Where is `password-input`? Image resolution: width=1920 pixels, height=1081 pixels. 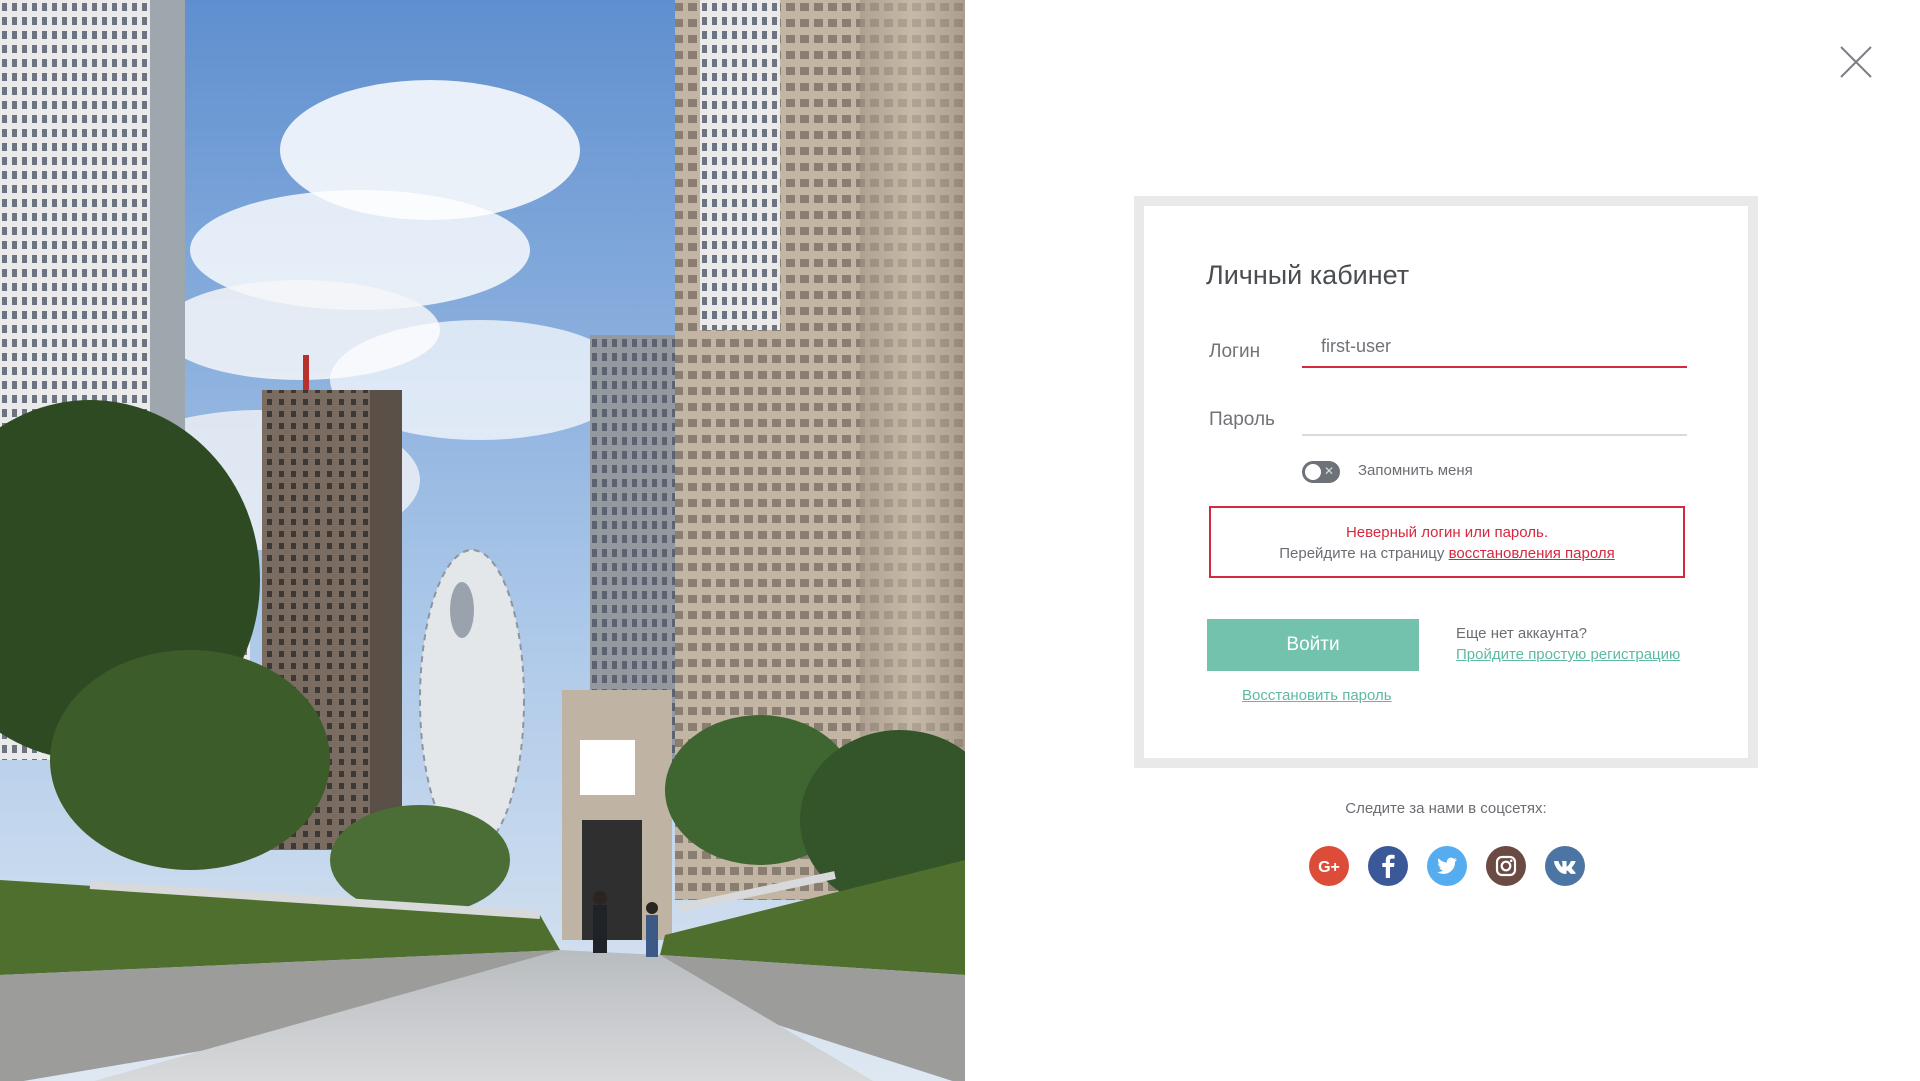
password-input is located at coordinates (1494, 414).